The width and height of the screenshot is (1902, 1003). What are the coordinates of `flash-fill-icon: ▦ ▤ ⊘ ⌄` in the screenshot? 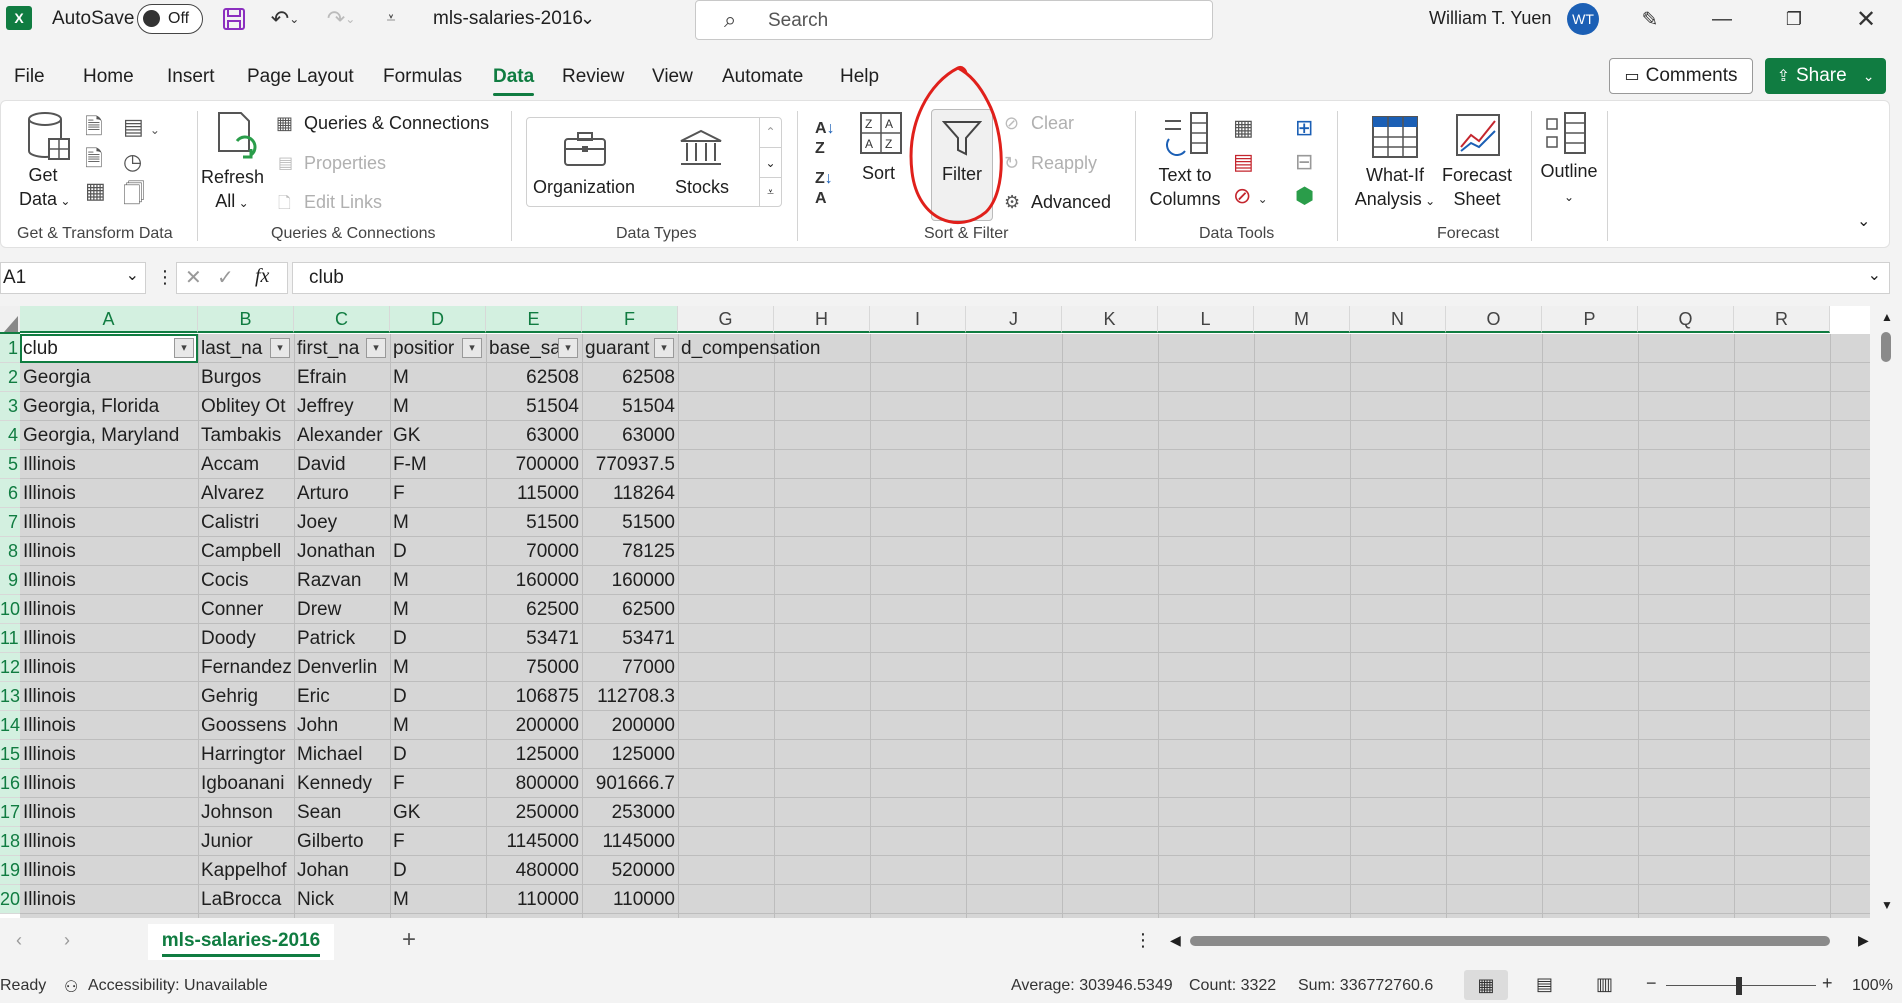 It's located at (1250, 163).